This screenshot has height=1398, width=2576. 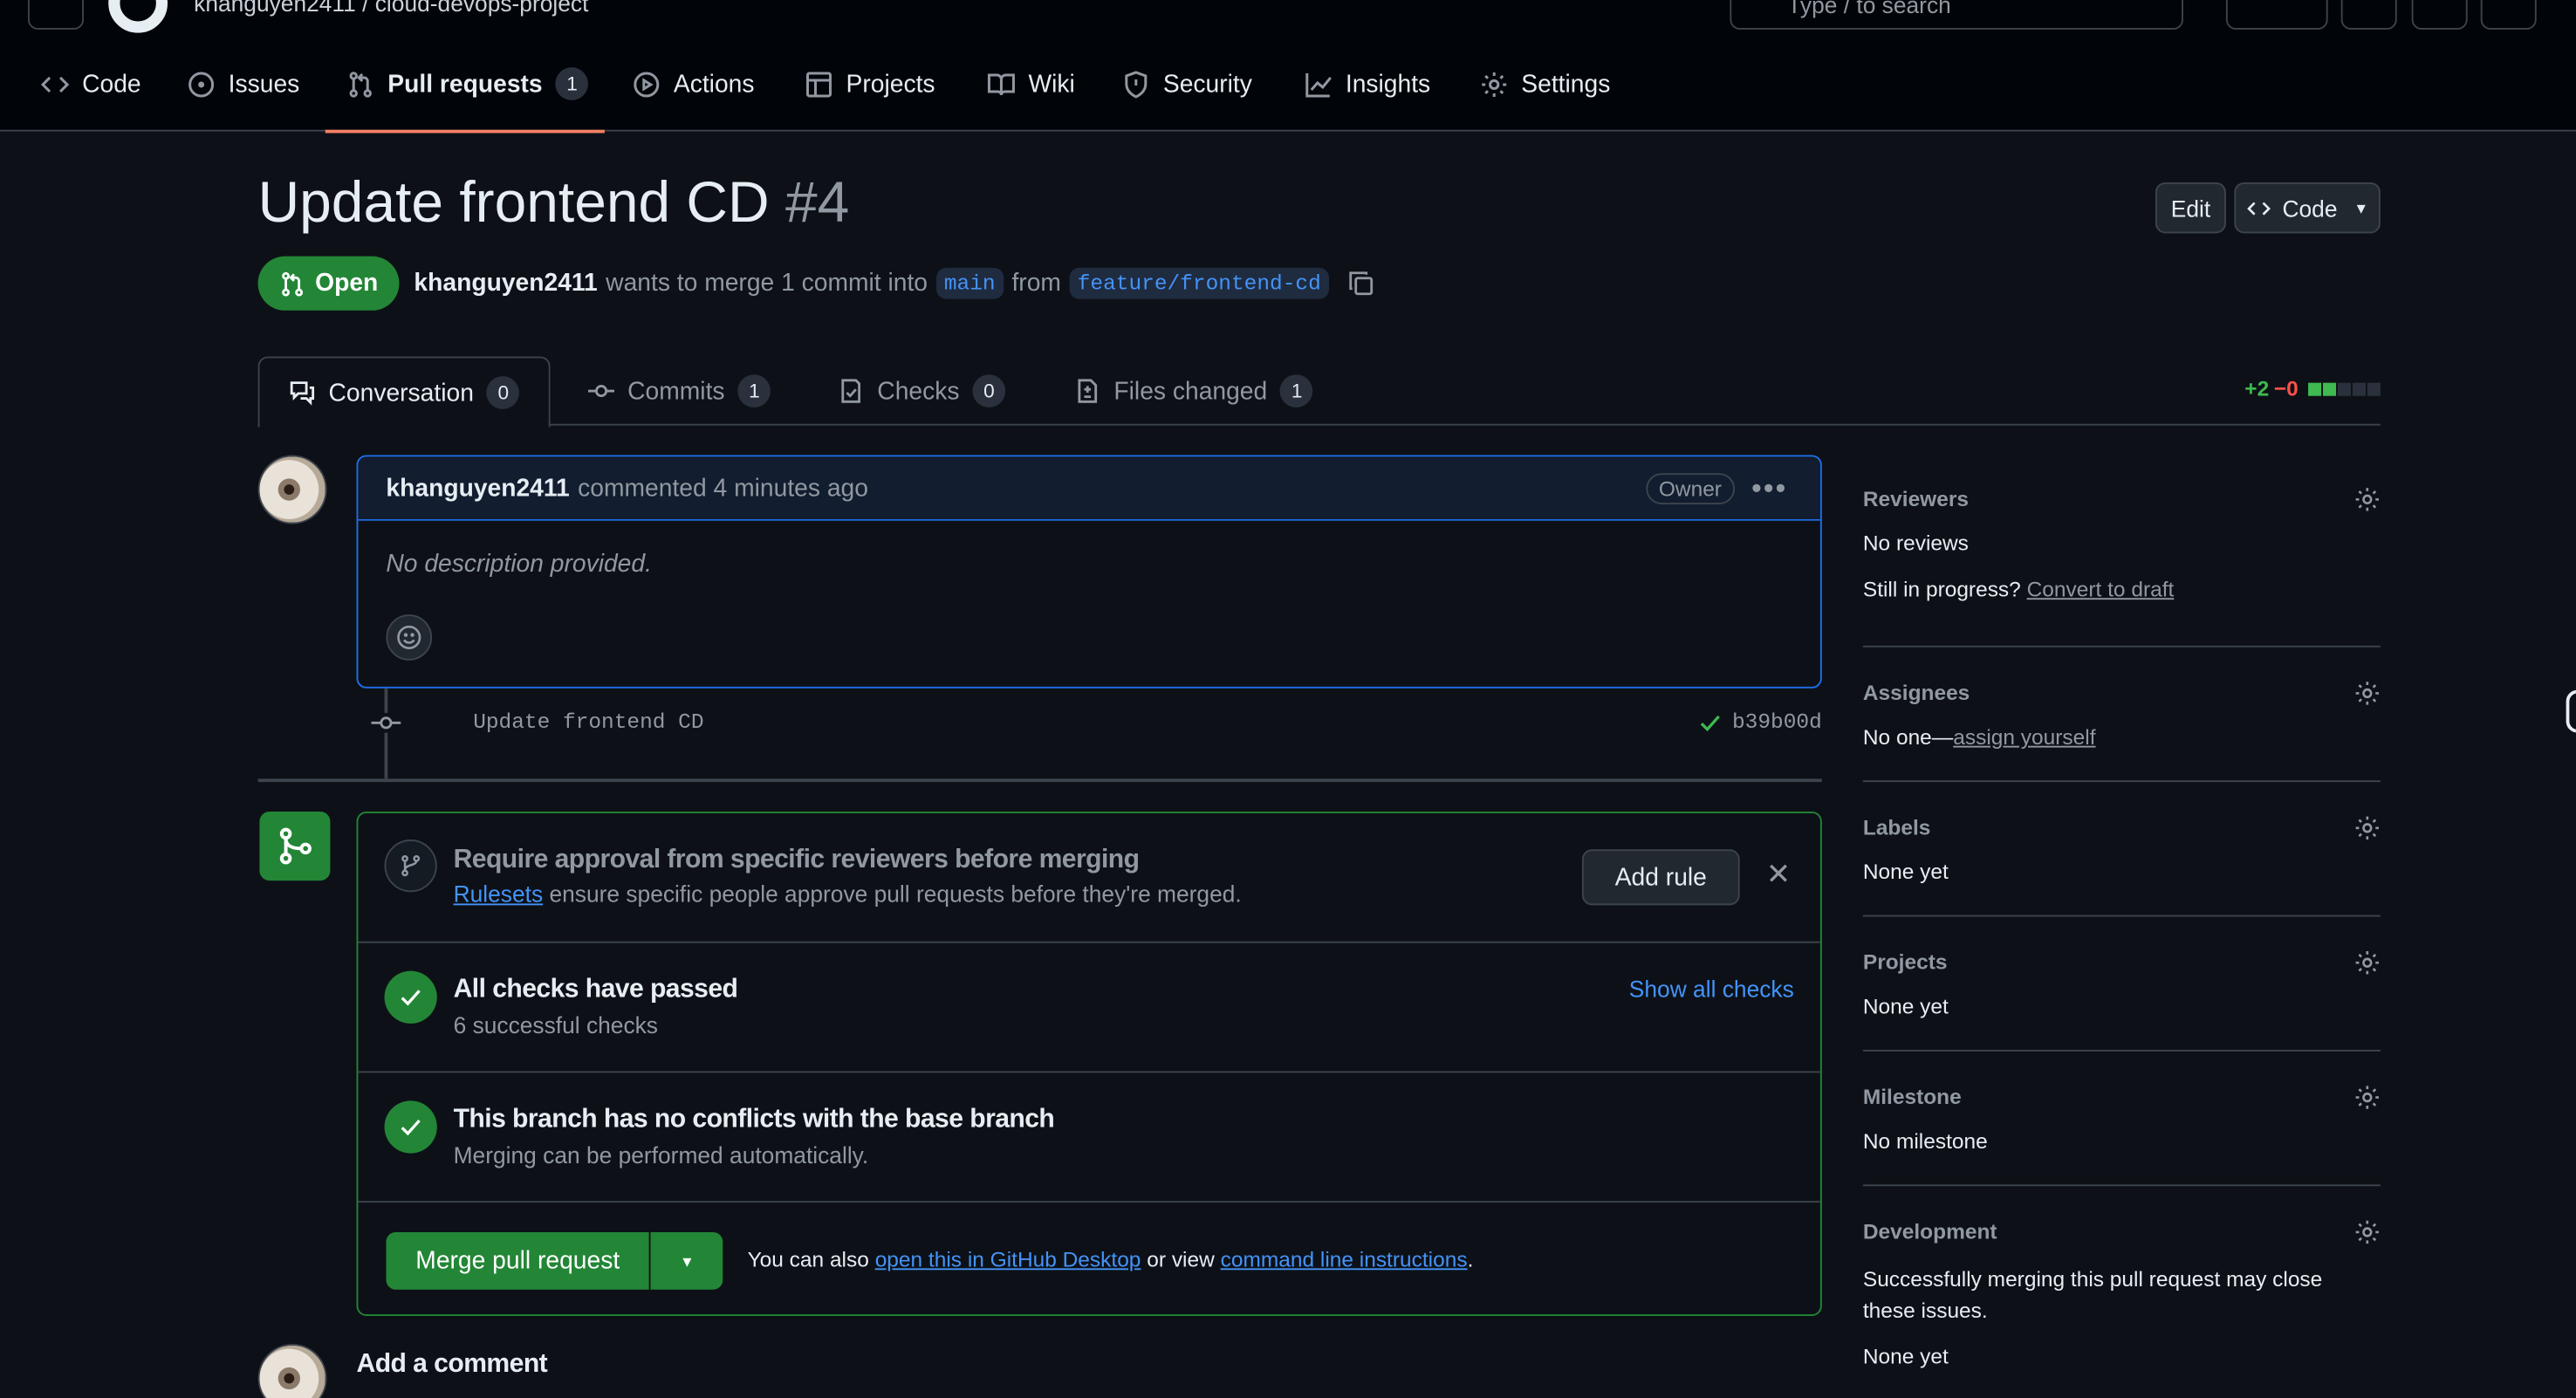 What do you see at coordinates (2257, 389) in the screenshot?
I see `additions-count: +2` at bounding box center [2257, 389].